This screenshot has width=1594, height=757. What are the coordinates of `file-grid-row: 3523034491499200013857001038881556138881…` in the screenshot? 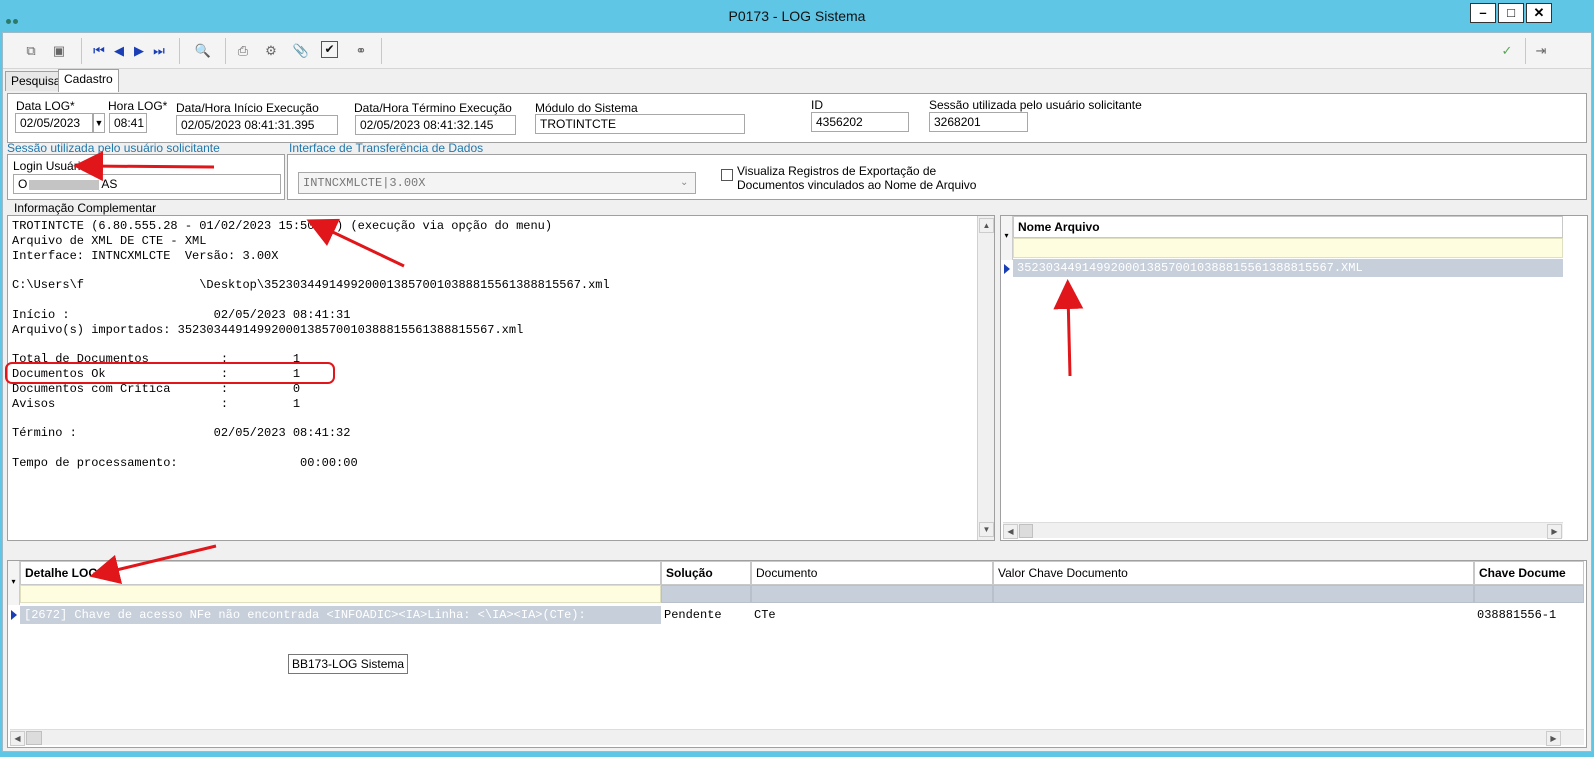 It's located at (1288, 268).